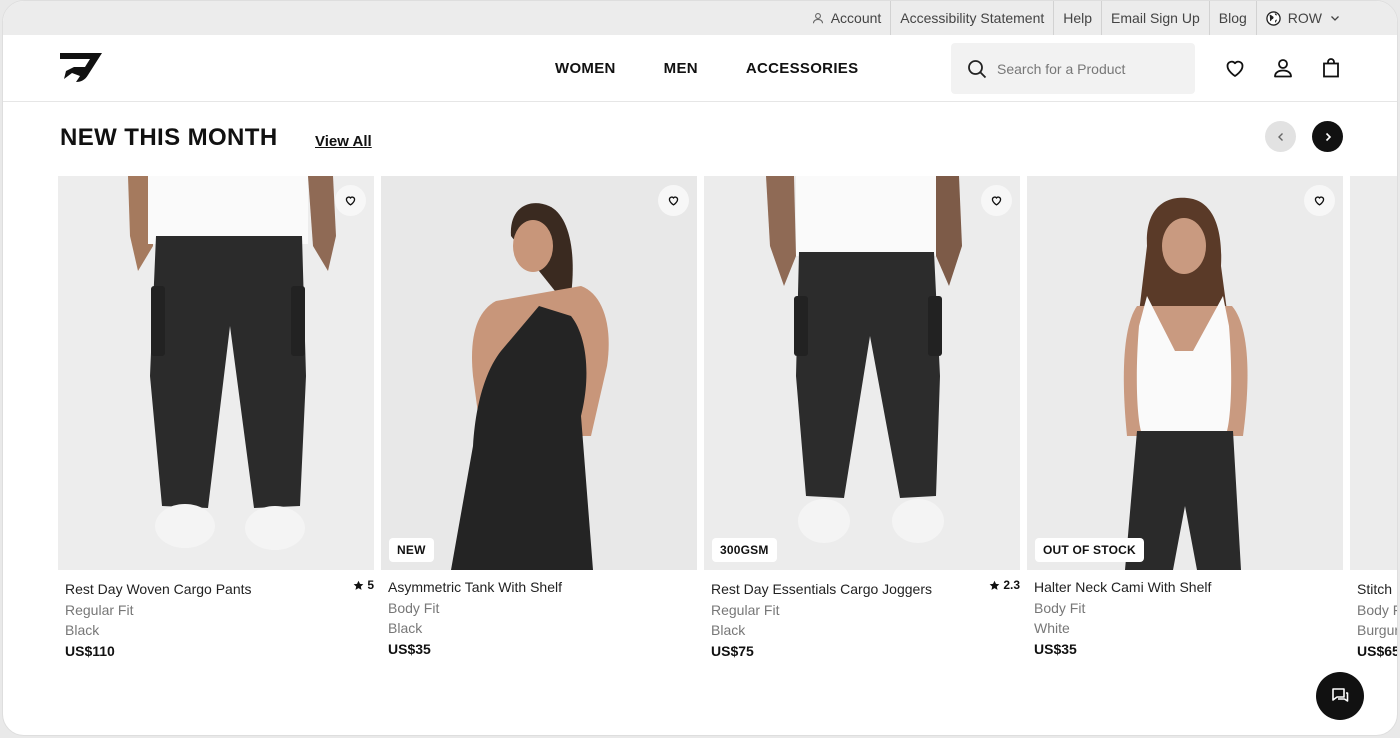 The height and width of the screenshot is (738, 1400). What do you see at coordinates (817, 18) in the screenshot?
I see `user-icon` at bounding box center [817, 18].